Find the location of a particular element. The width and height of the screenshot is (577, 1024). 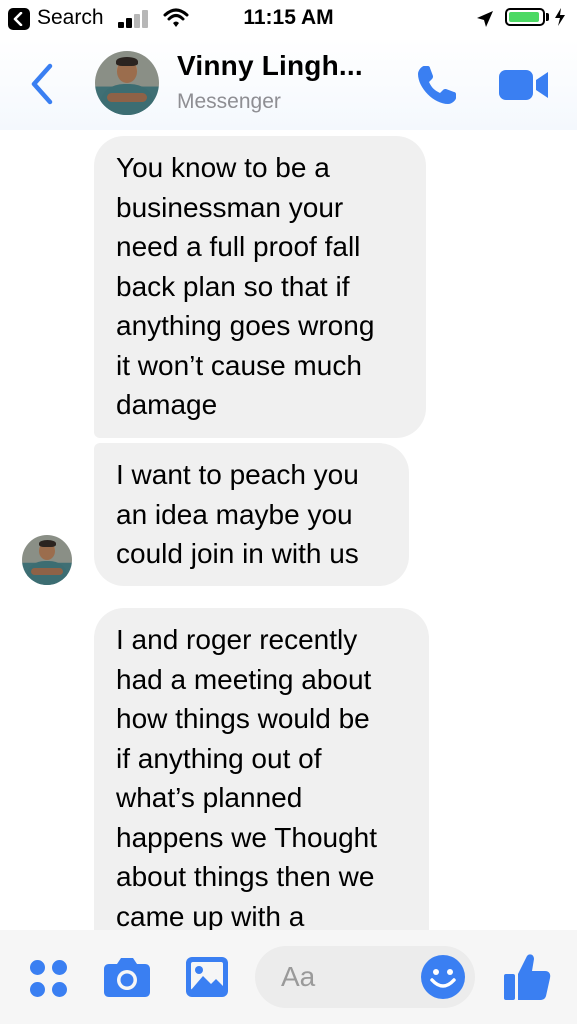

camera-icon is located at coordinates (127, 977).